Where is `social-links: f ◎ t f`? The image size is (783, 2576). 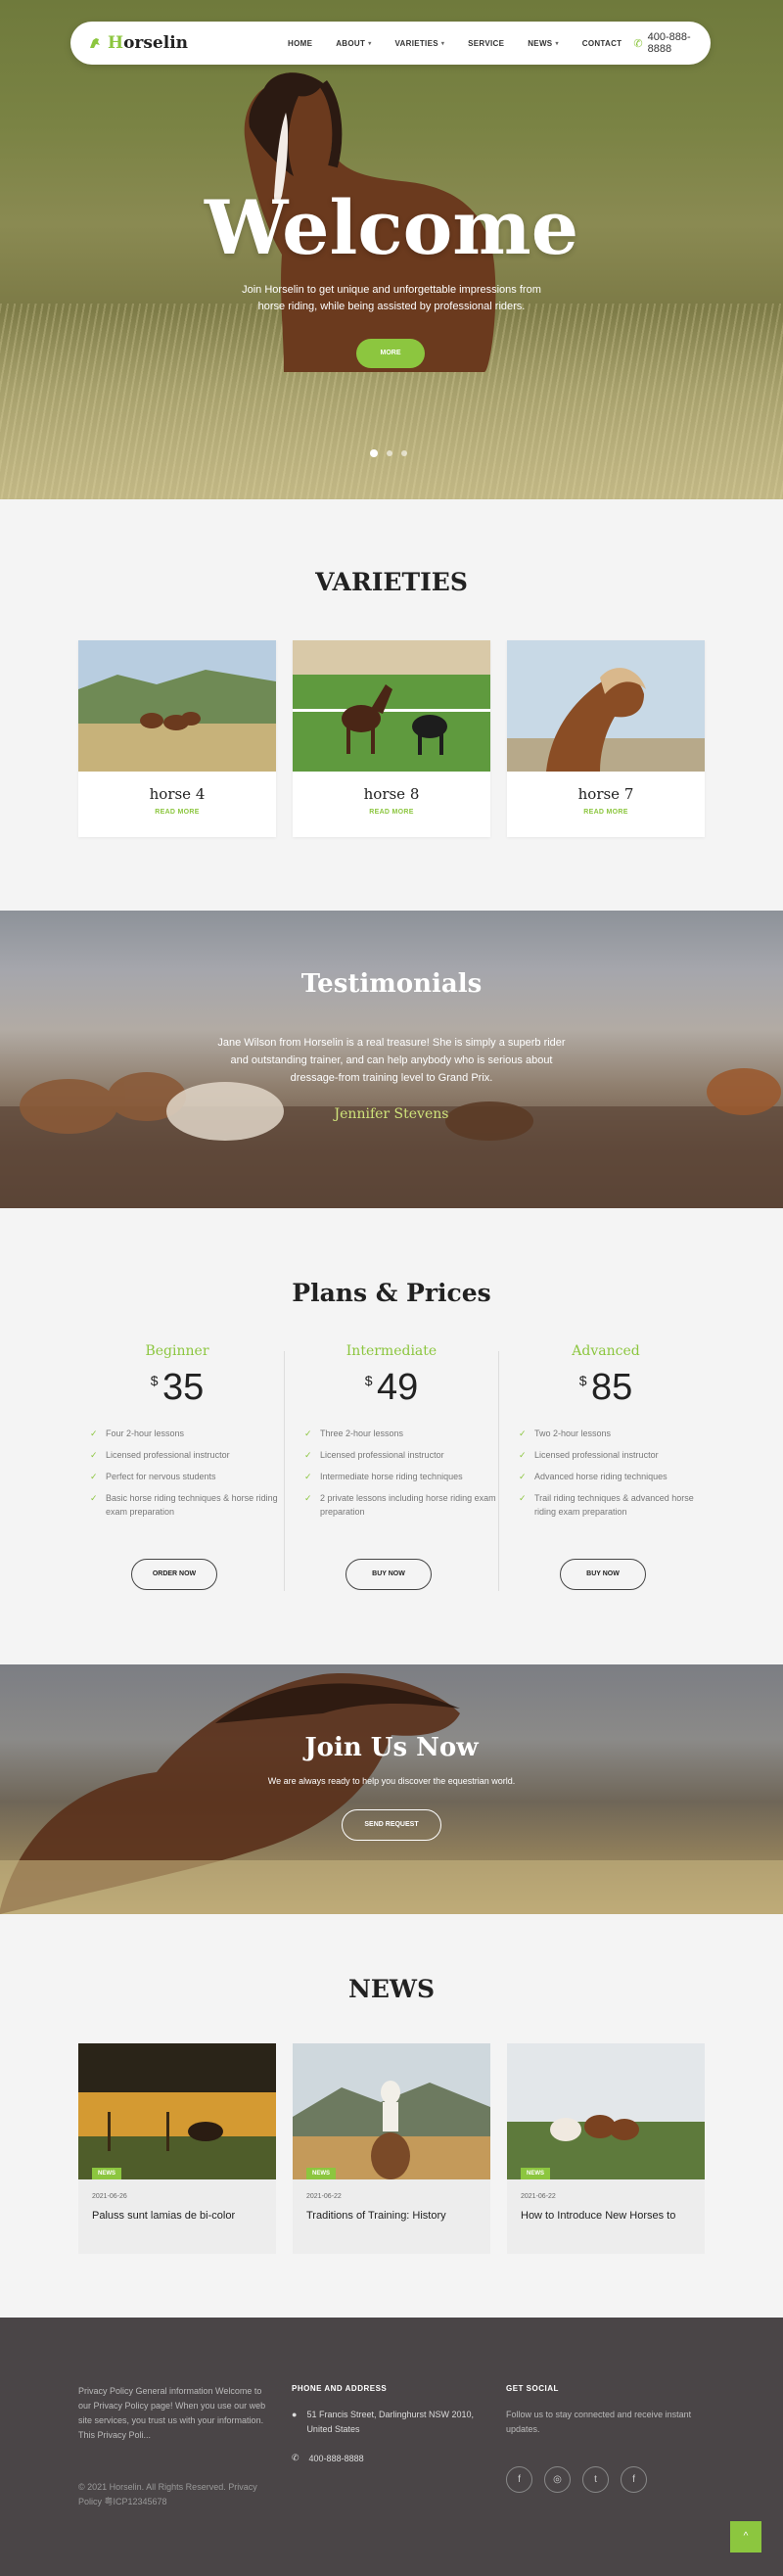 social-links: f ◎ t f is located at coordinates (576, 2480).